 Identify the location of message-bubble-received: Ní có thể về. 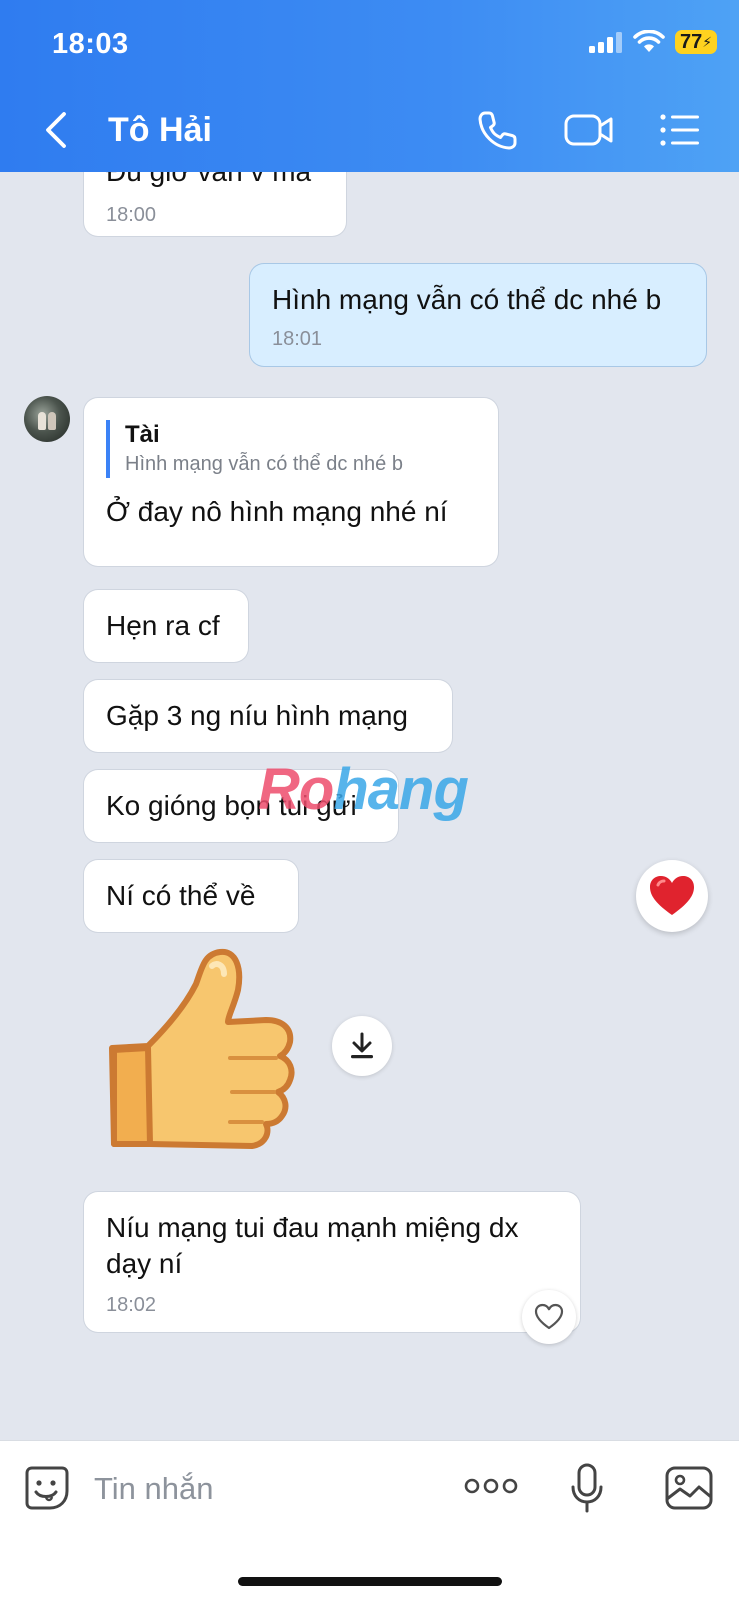
(191, 896).